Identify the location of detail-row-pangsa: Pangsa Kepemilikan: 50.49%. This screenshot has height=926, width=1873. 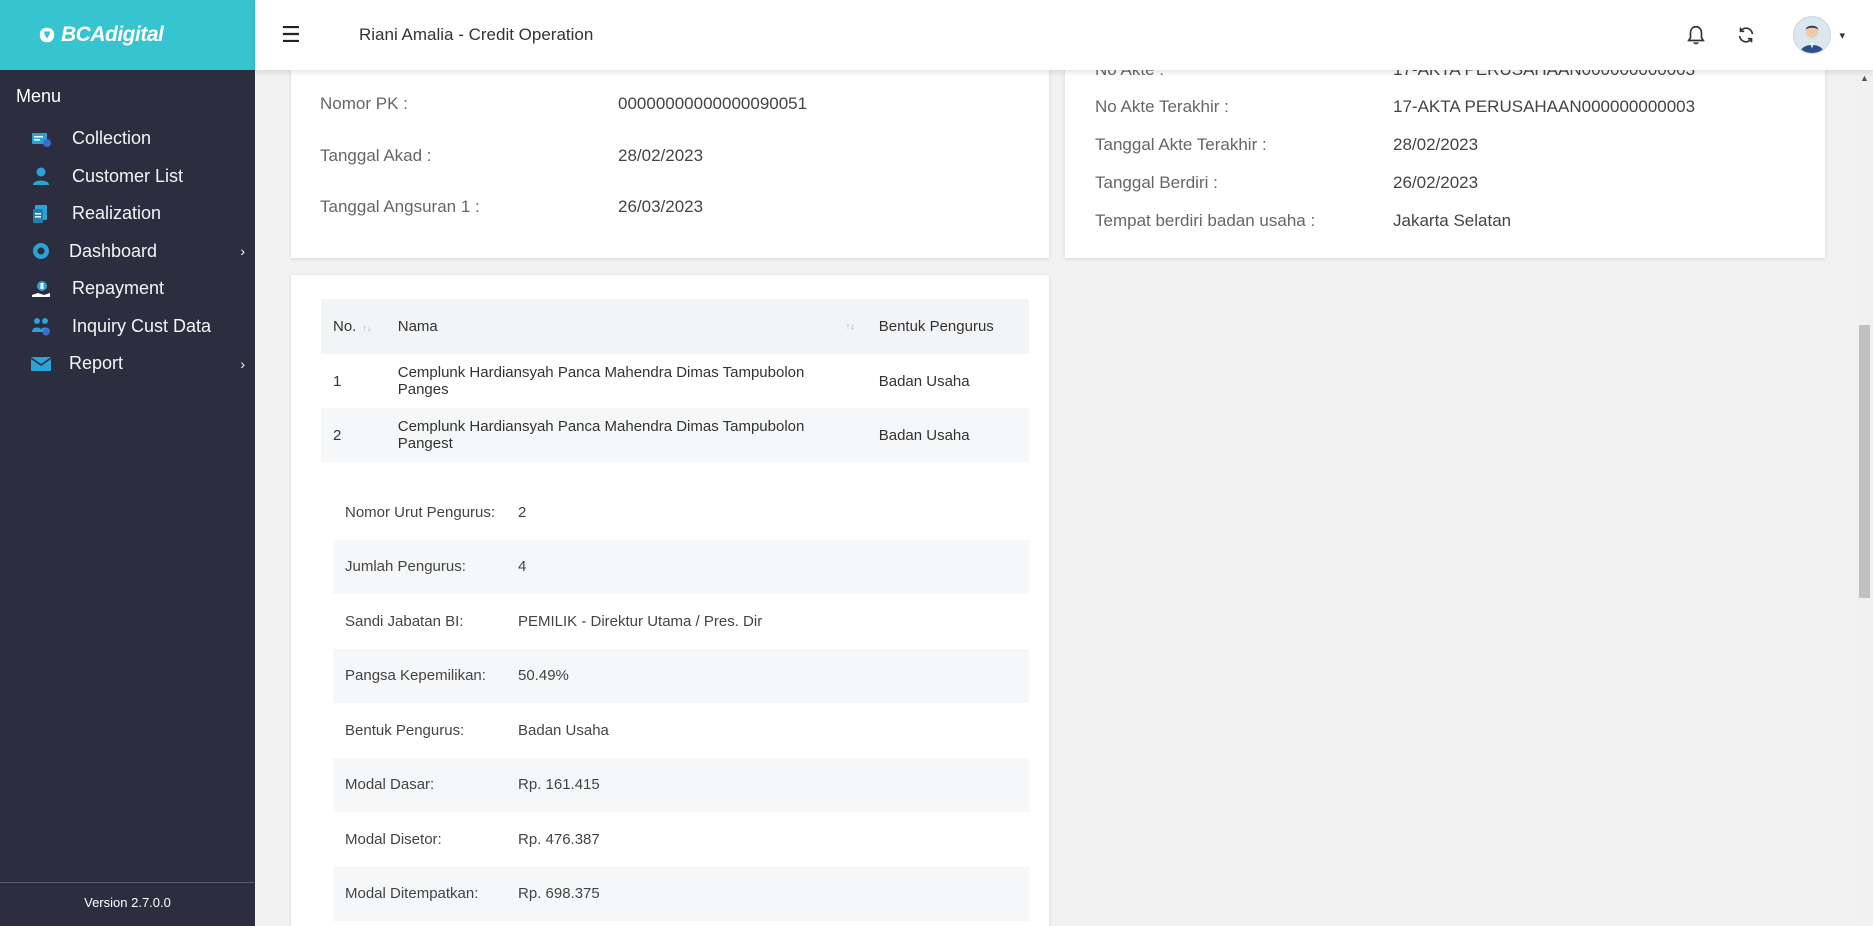
(681, 675).